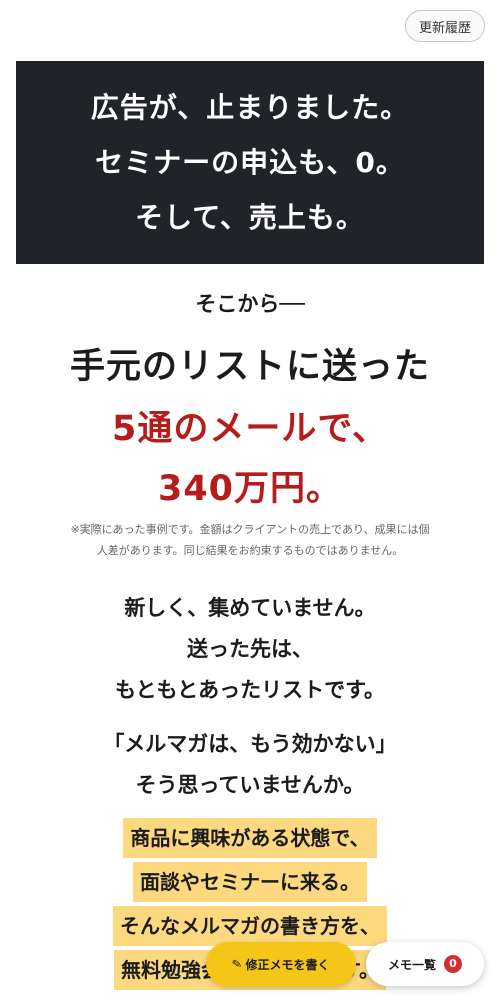 This screenshot has width=500, height=1000. I want to click on highlight-line: そんなメルマガの書き方を、, so click(250, 926).